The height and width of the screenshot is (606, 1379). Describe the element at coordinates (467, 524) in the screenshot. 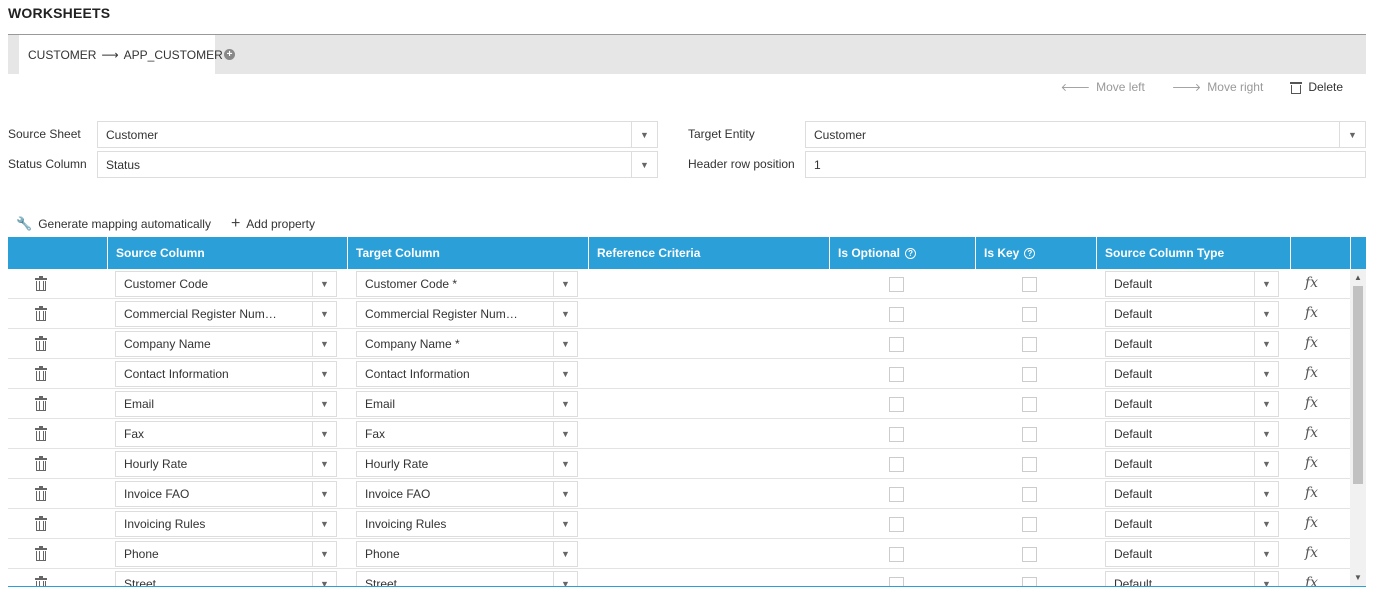

I see `target-column-select: Invoicing Rules ▼` at that location.